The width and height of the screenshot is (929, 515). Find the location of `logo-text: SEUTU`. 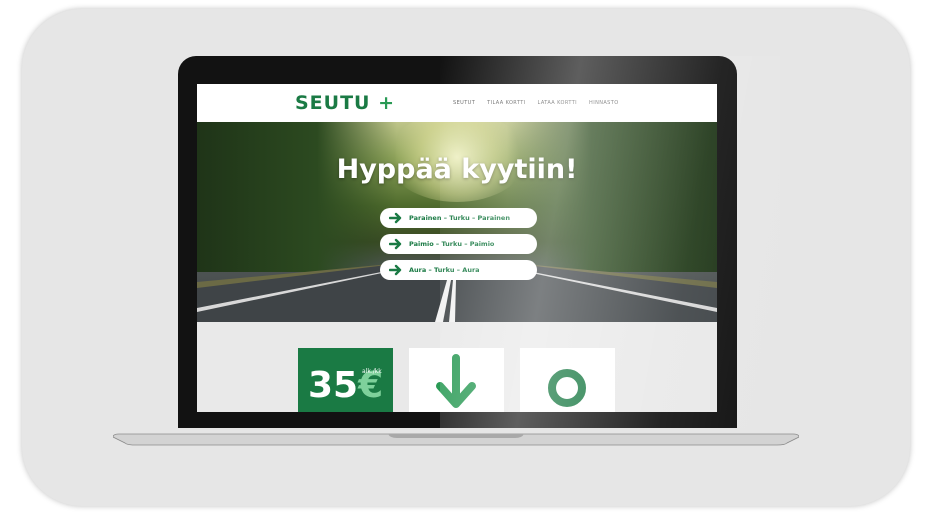

logo-text: SEUTU is located at coordinates (333, 103).